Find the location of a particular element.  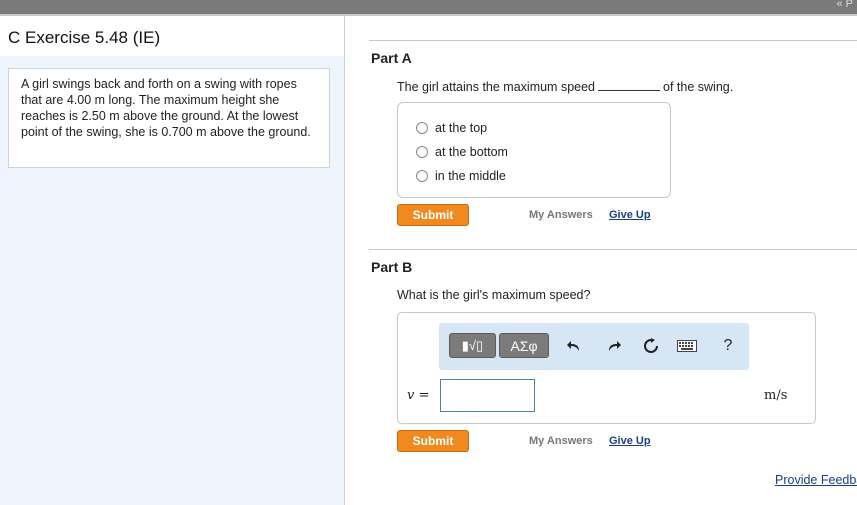

part-a-give-up-link: Give Up is located at coordinates (630, 215).